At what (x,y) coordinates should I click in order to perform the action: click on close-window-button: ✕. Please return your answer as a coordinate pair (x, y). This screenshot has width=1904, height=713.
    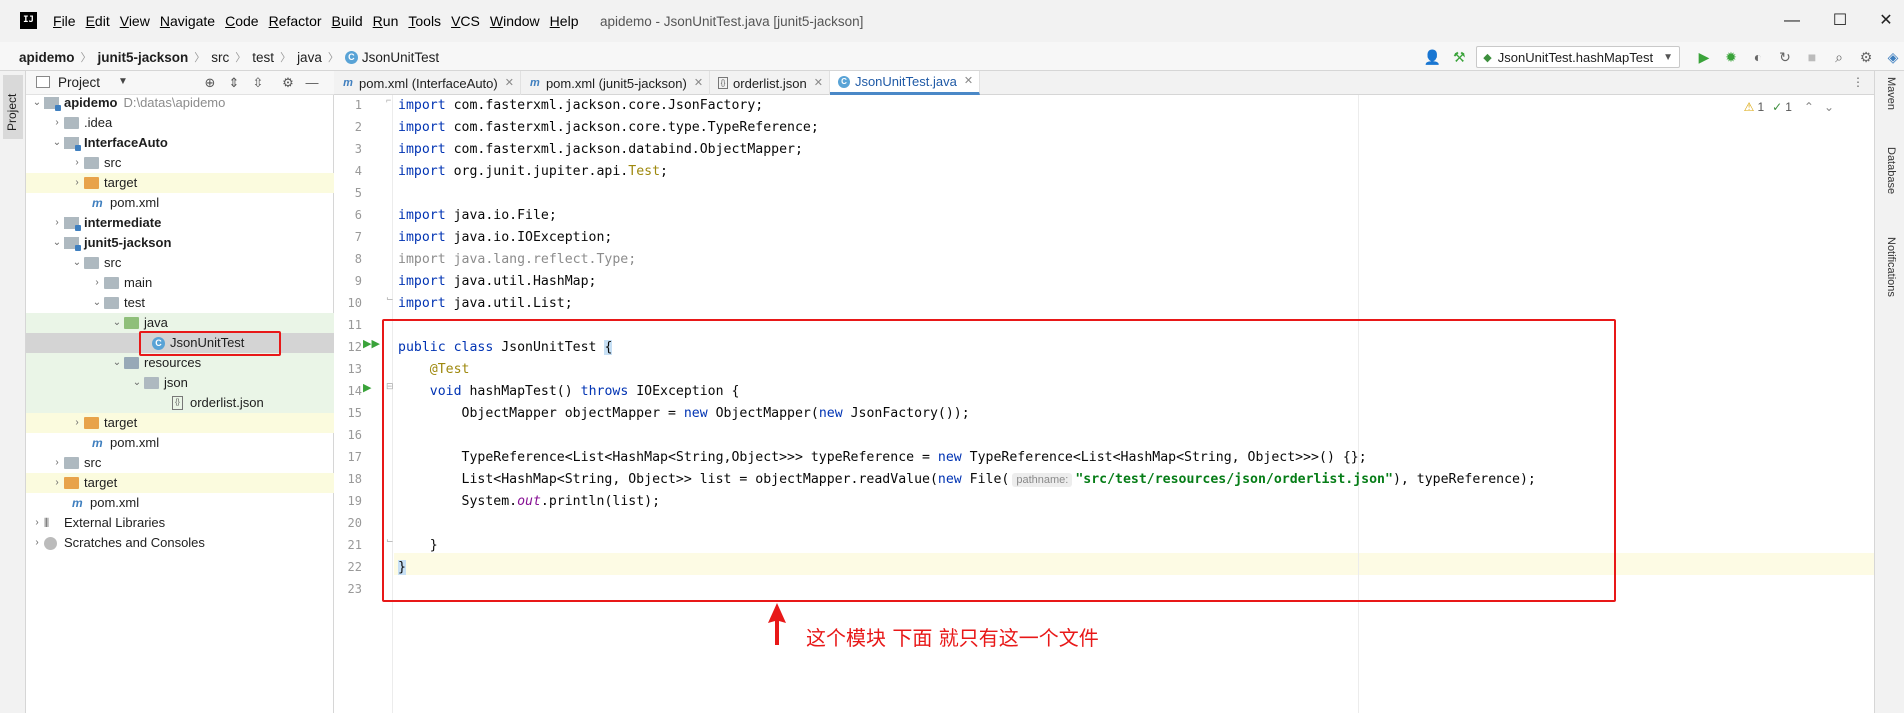
    Looking at the image, I should click on (1886, 21).